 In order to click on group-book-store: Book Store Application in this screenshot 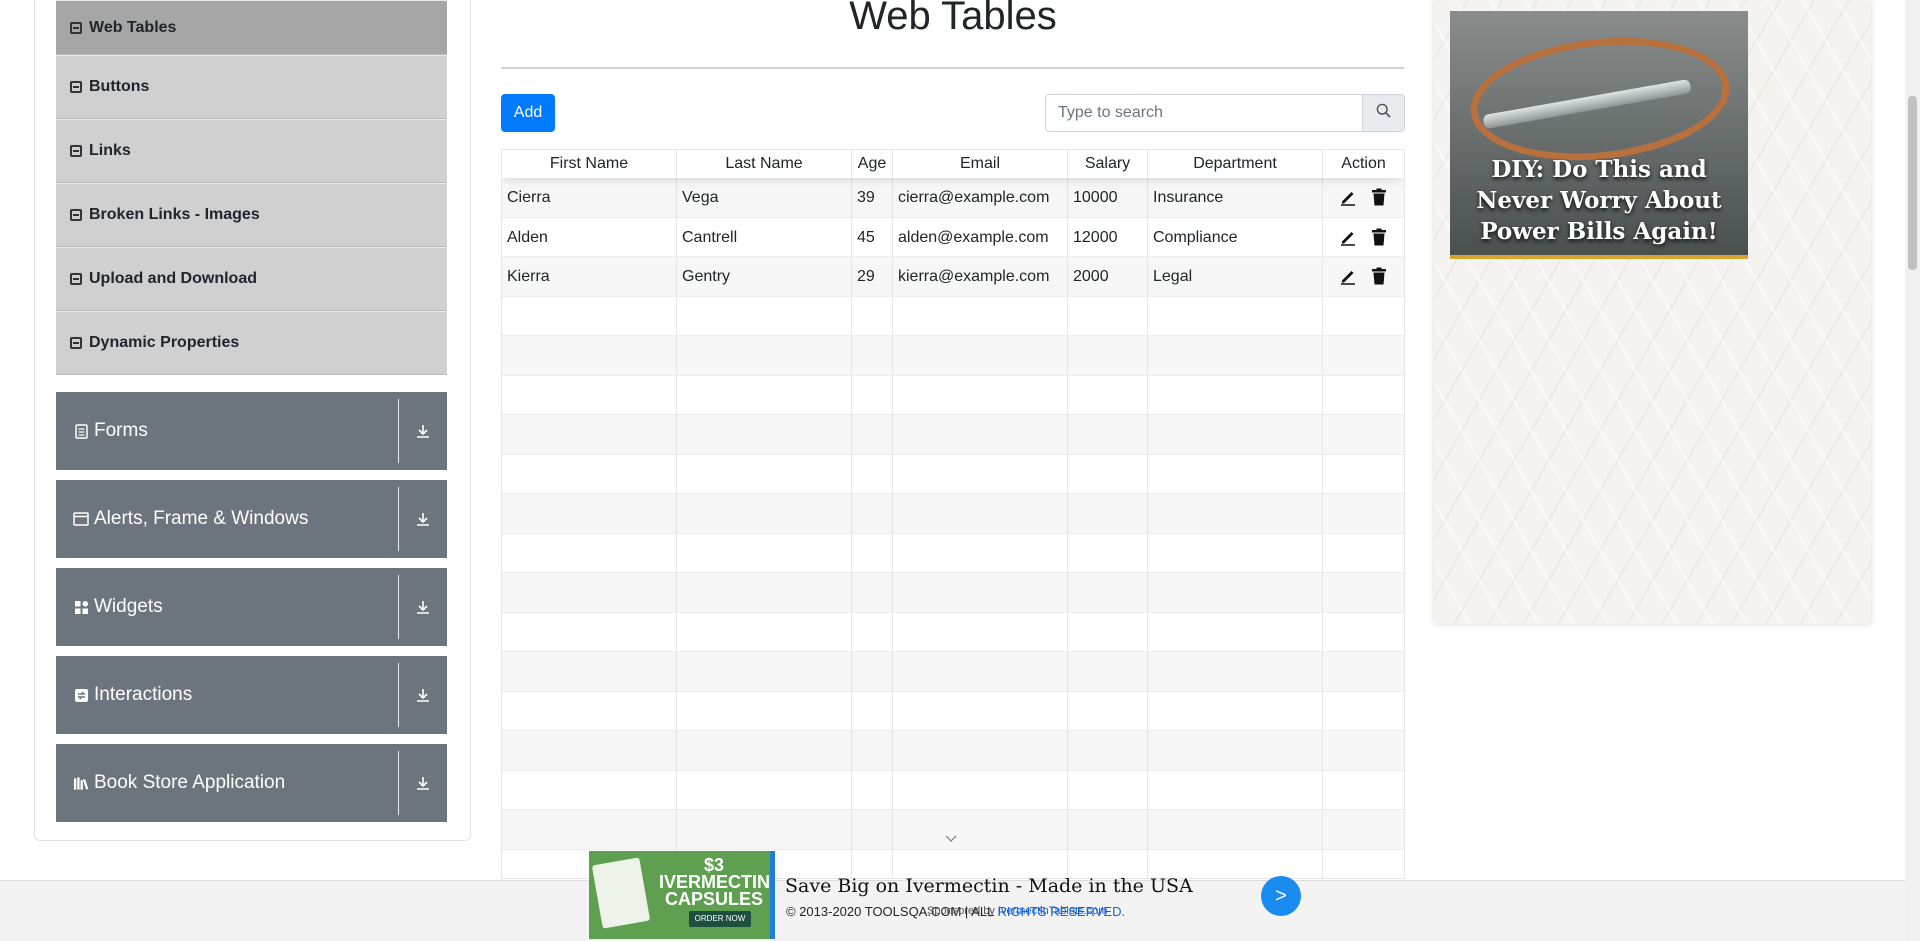, I will do `click(251, 783)`.